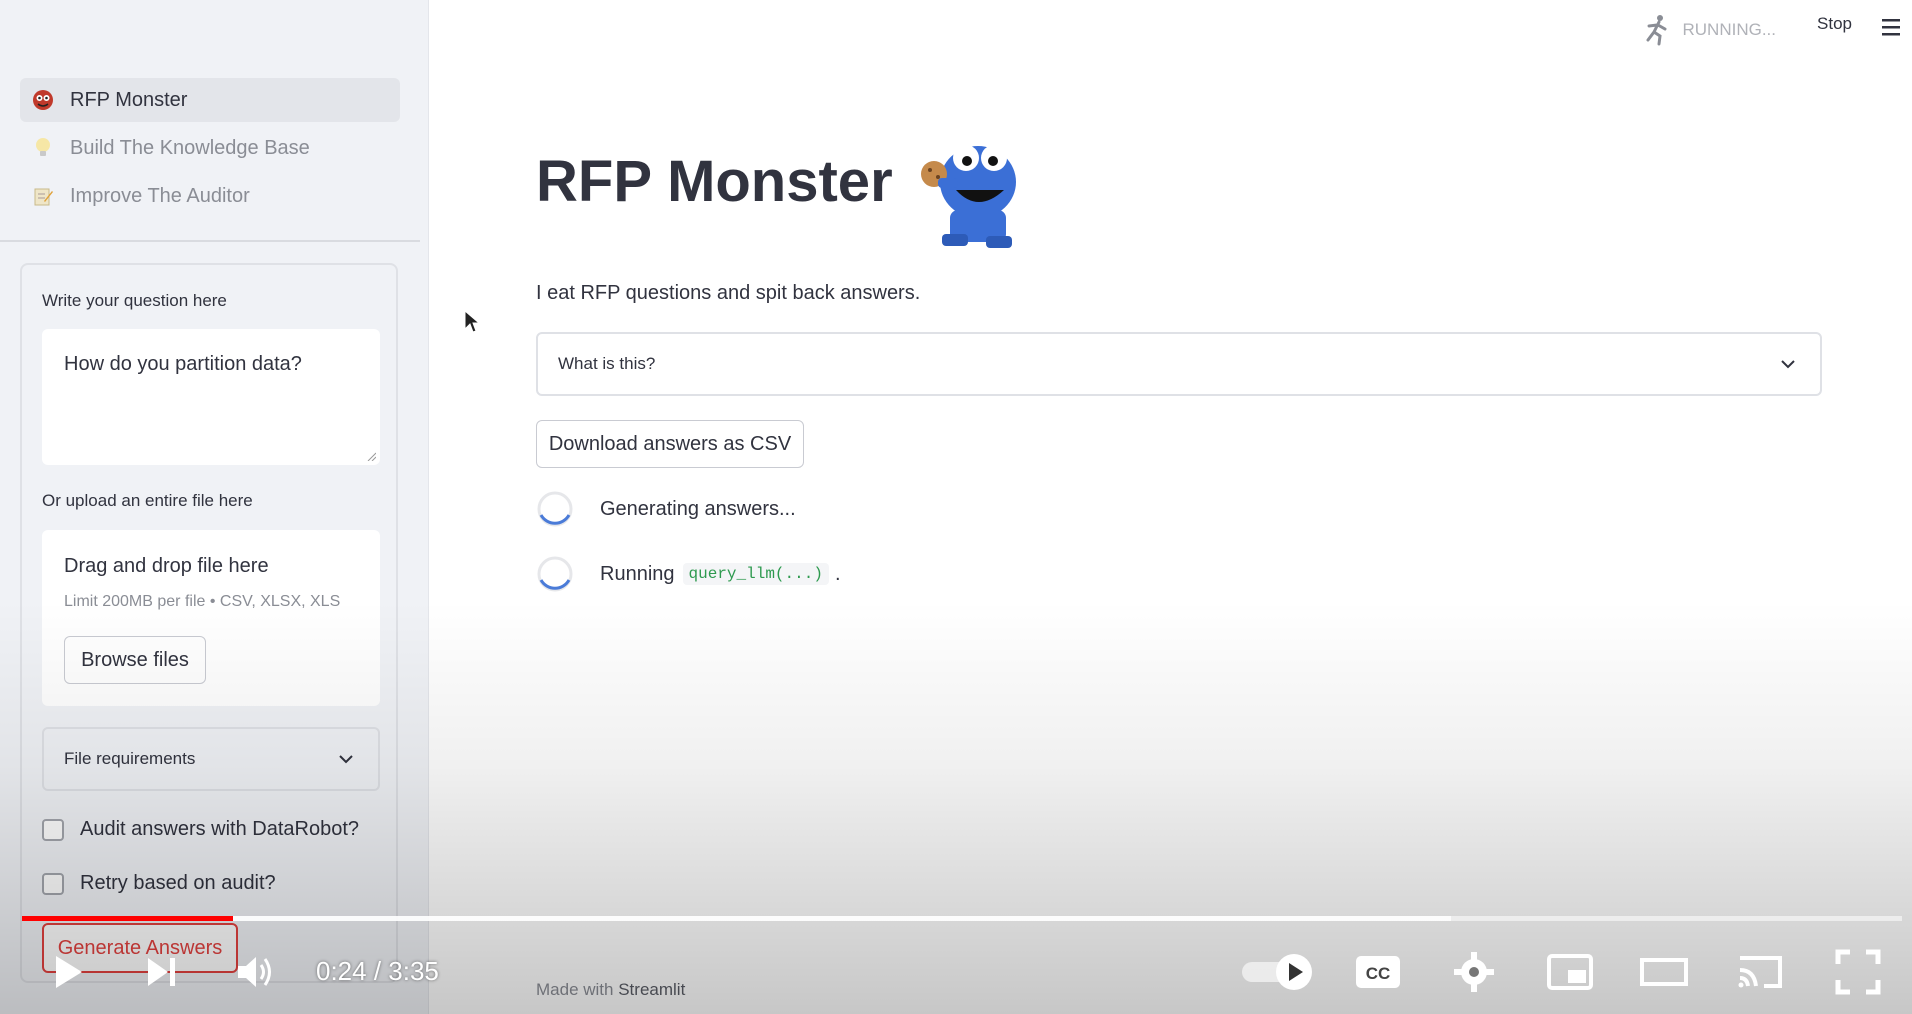 The image size is (1912, 1014). I want to click on audit-checkbox: Audit answers with DataRobot?, so click(200, 829).